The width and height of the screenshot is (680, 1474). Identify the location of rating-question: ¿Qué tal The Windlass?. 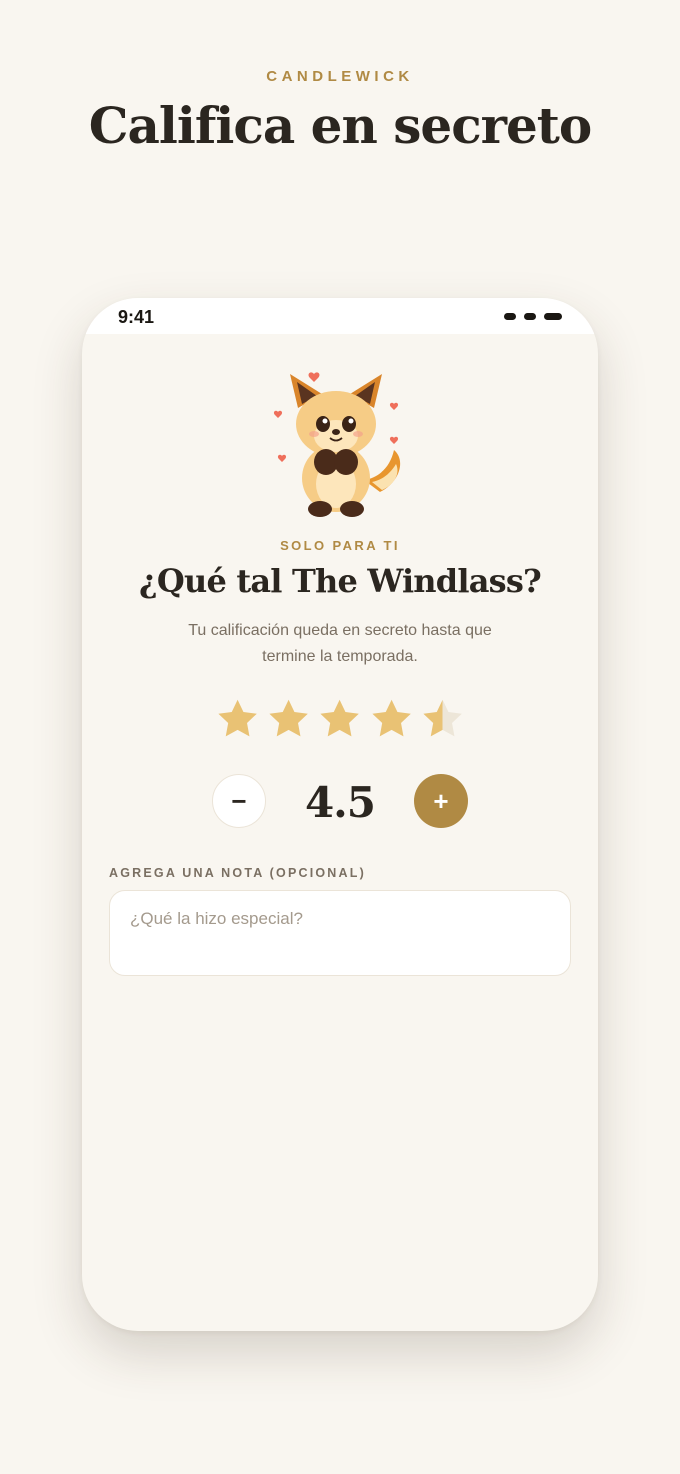
(340, 581).